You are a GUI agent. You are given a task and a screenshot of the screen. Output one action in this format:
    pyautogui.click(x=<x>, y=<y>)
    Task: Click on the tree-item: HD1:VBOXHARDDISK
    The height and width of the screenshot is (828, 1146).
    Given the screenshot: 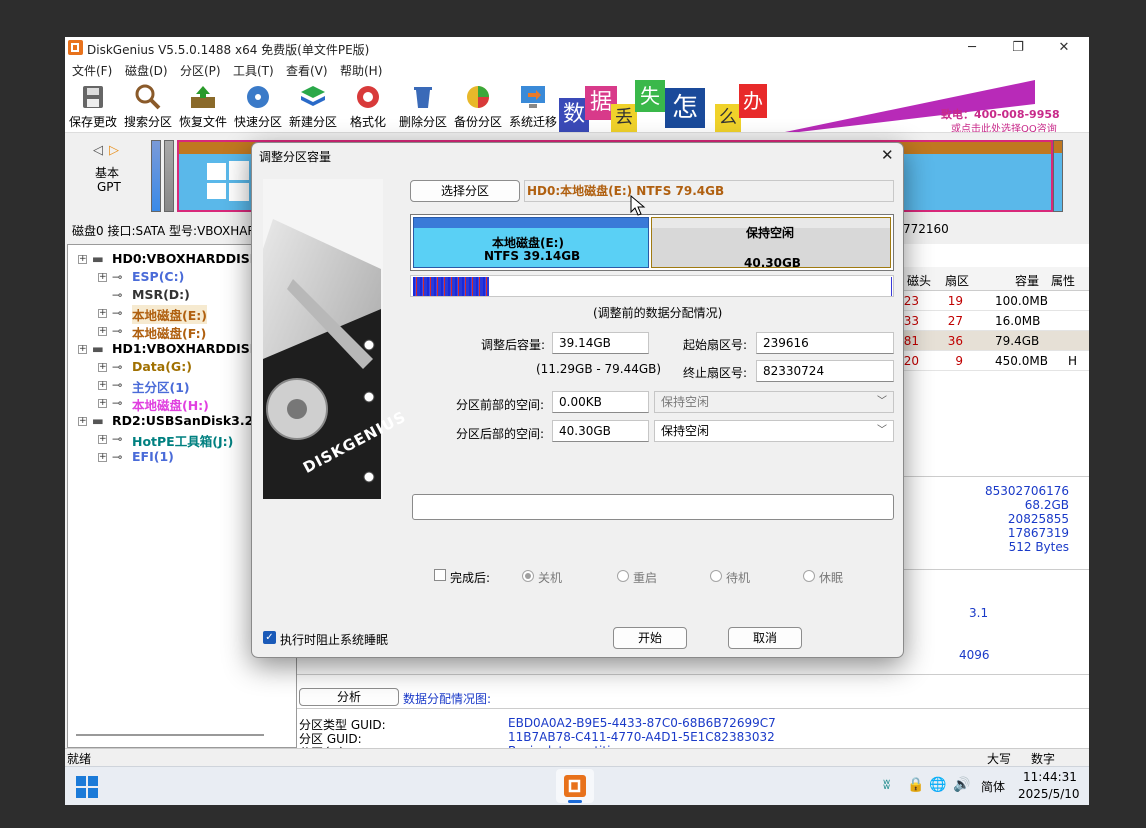 What is the action you would take?
    pyautogui.click(x=185, y=348)
    